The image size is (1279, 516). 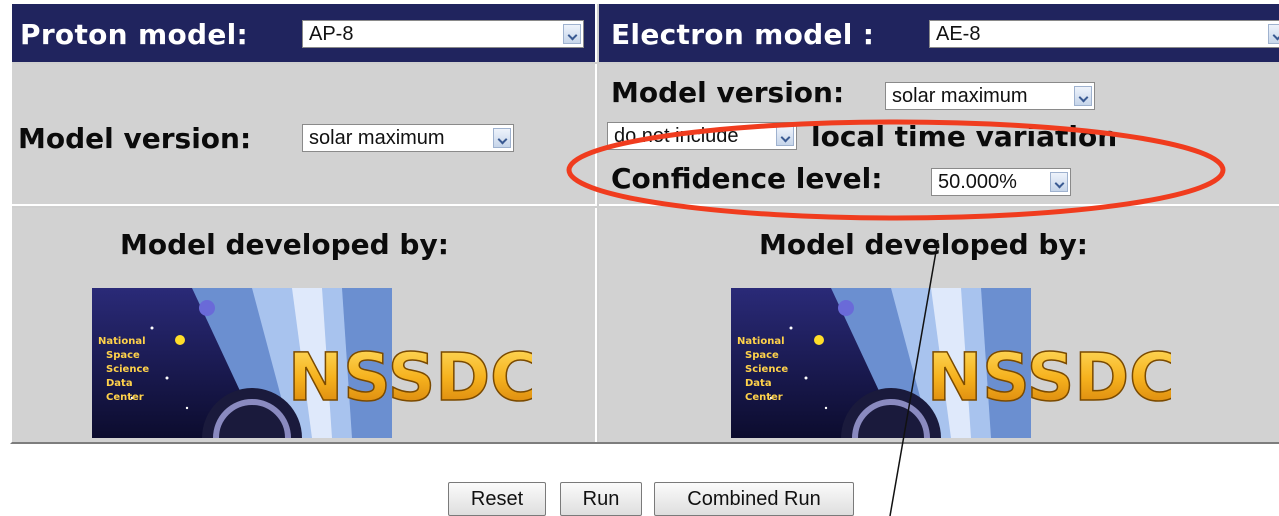 I want to click on electron-version-value: solar maximum, so click(x=960, y=96).